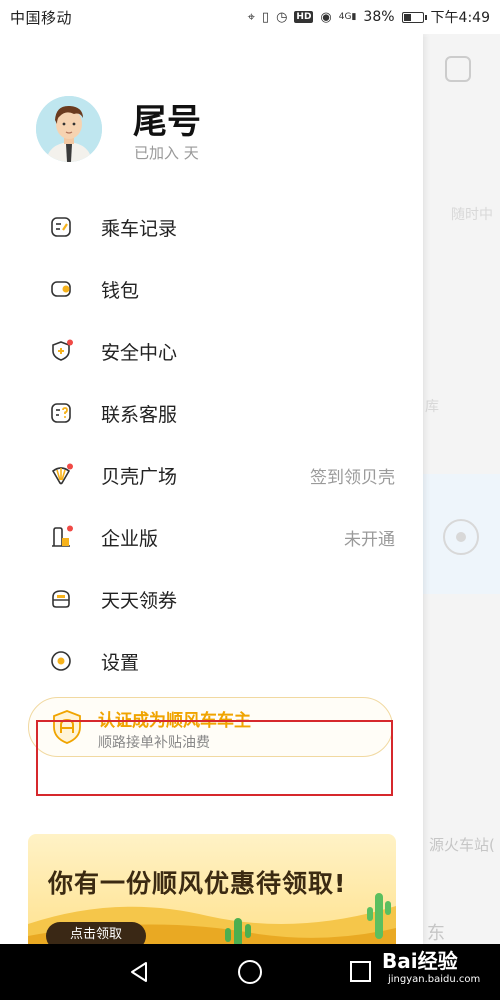  I want to click on home-icon, so click(250, 972).